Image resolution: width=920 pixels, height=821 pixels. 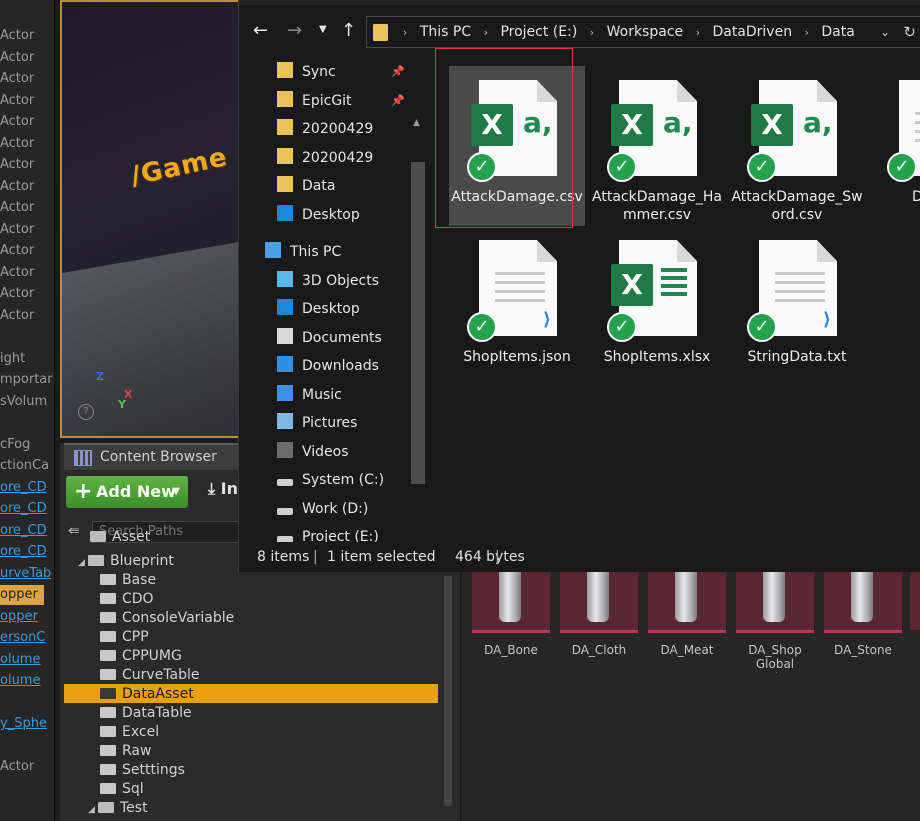 What do you see at coordinates (122, 789) in the screenshot?
I see `tree-item-sql: Sql` at bounding box center [122, 789].